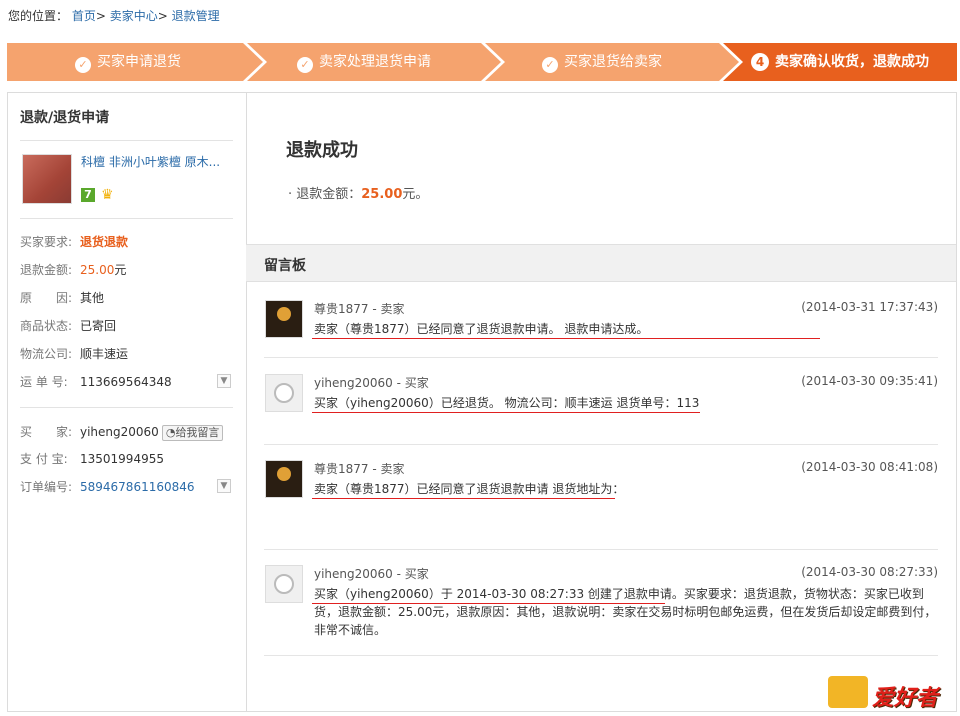  I want to click on step-1: ✓ 买家申请退货, so click(128, 62).